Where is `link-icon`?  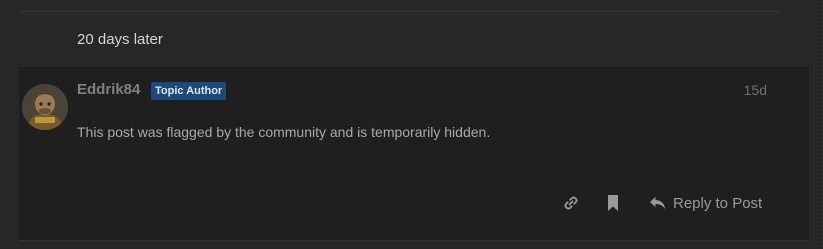 link-icon is located at coordinates (571, 203).